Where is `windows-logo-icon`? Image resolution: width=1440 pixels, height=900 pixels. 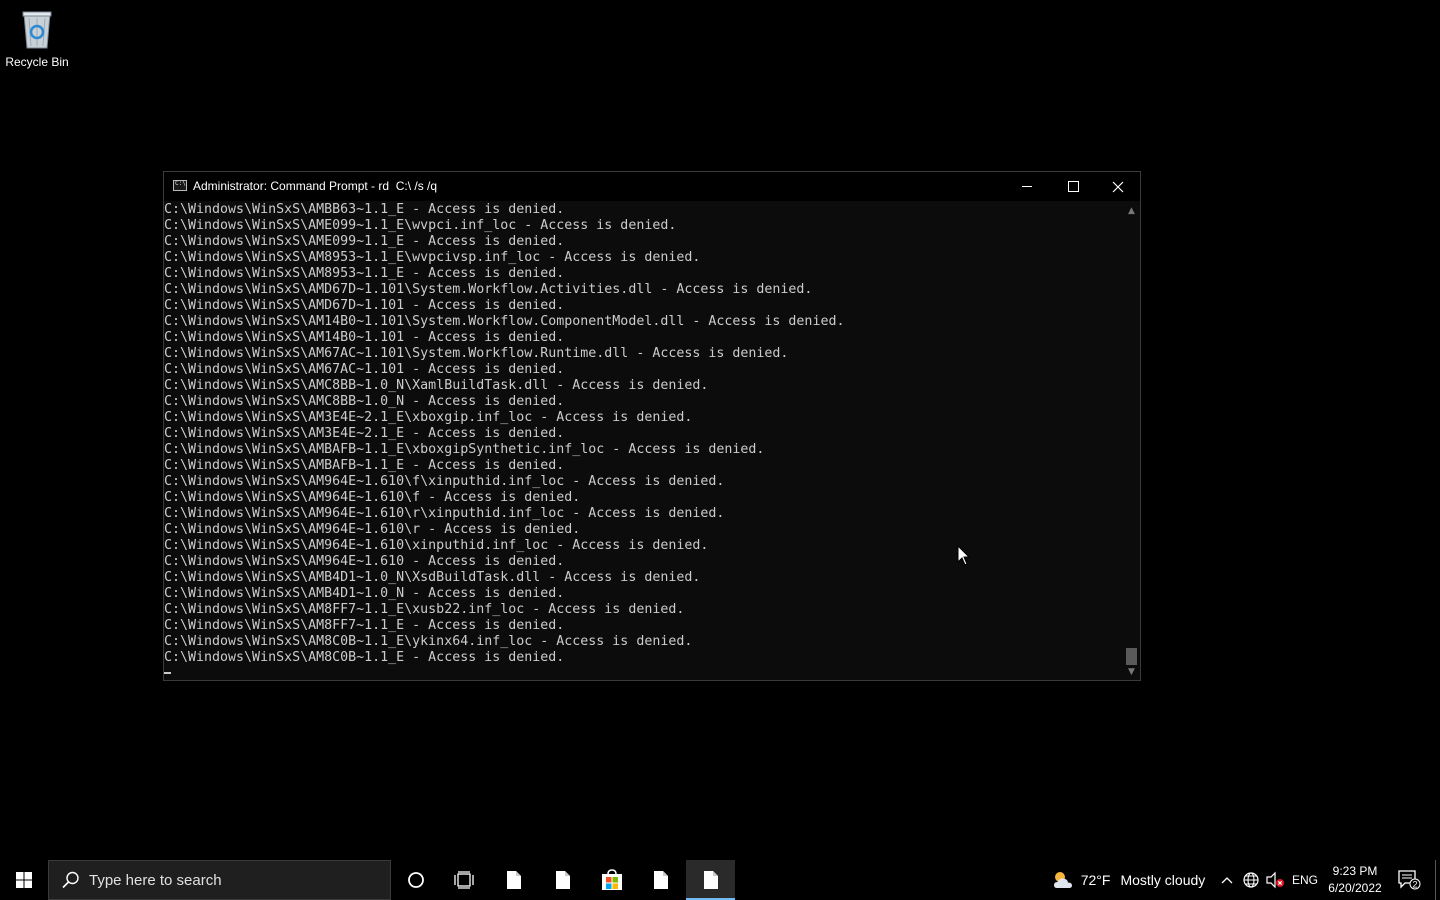 windows-logo-icon is located at coordinates (24, 880).